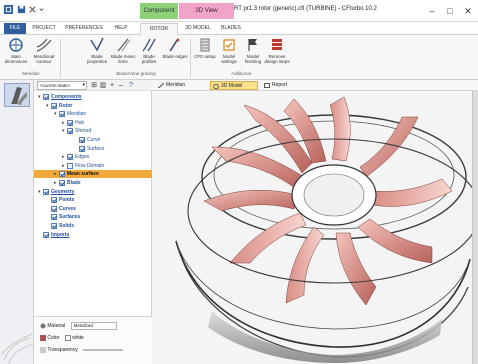 Image resolution: width=478 pixels, height=364 pixels. Describe the element at coordinates (15, 28) in the screenshot. I see `tab-file: FILE` at that location.